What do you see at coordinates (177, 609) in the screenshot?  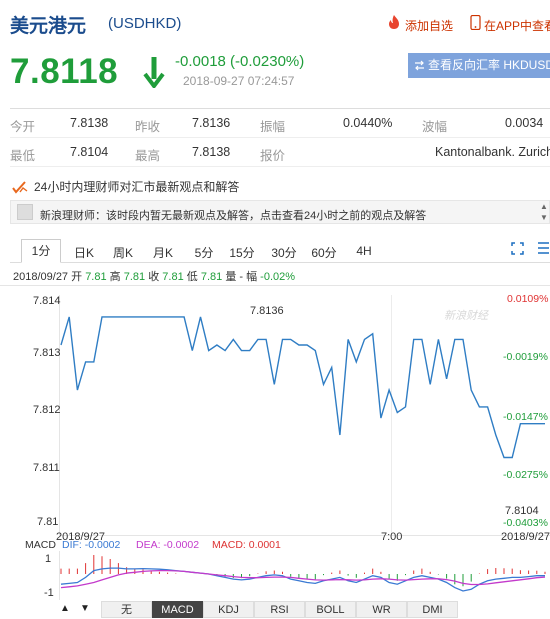 I see `indicator-tab-macd: MACD` at bounding box center [177, 609].